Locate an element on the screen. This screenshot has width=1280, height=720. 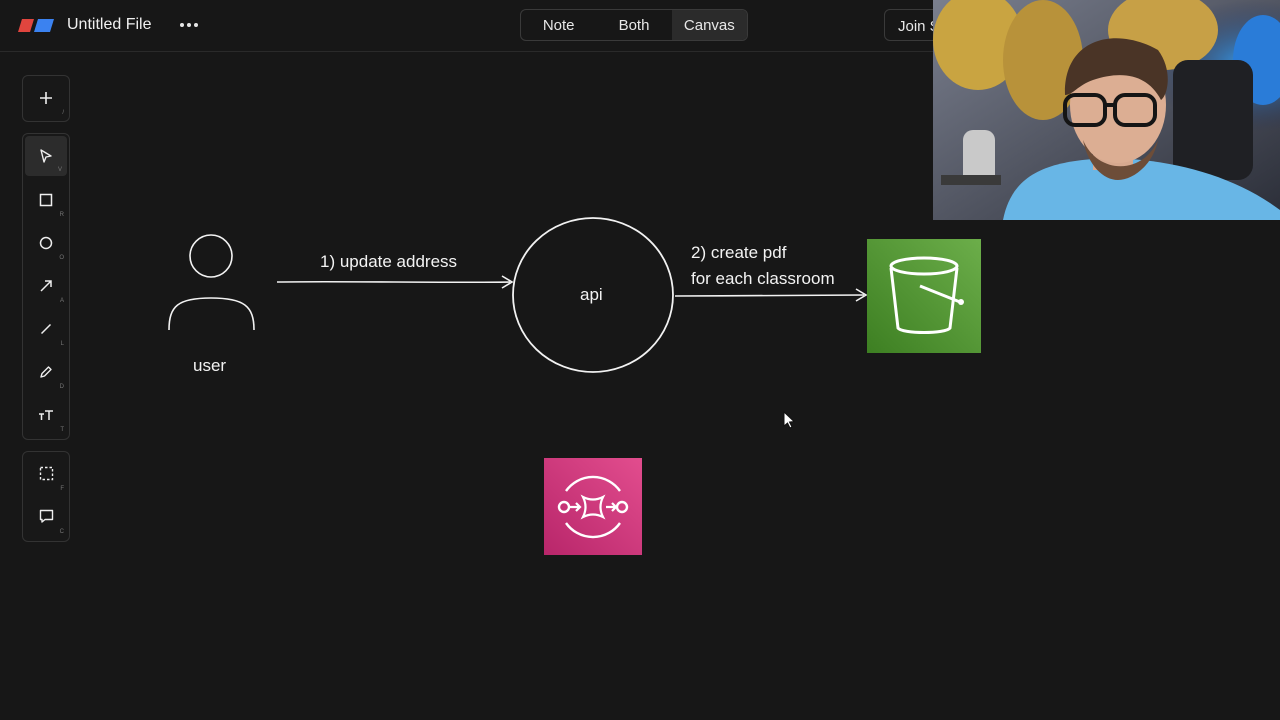
api-label: api is located at coordinates (591, 295).